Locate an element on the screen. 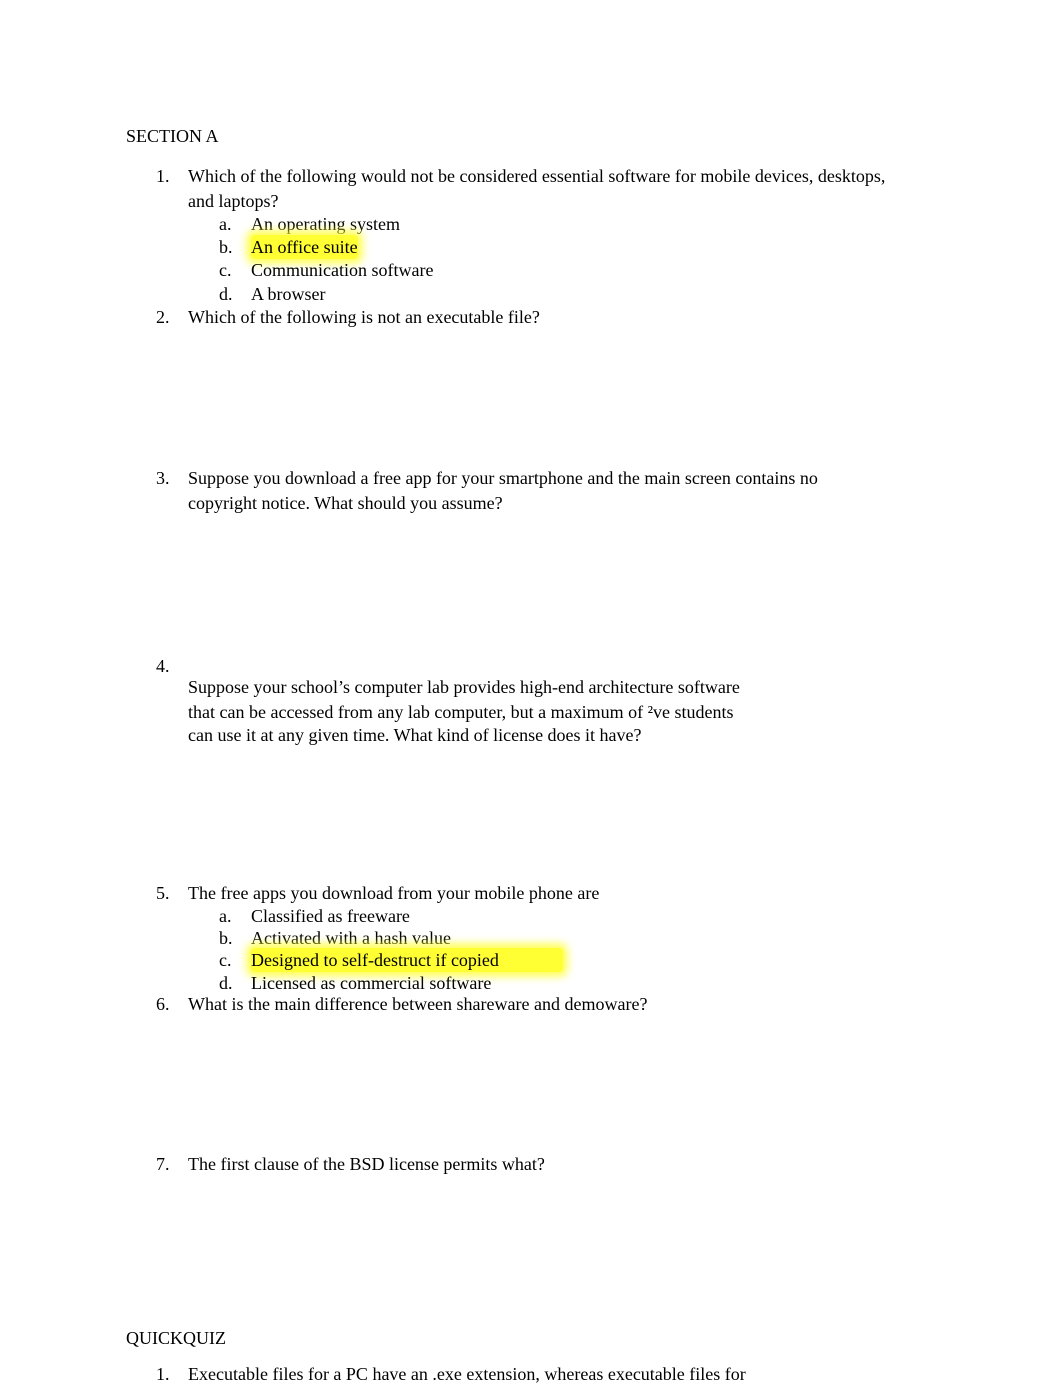 The height and width of the screenshot is (1386, 1062). option-letter: d. is located at coordinates (226, 294).